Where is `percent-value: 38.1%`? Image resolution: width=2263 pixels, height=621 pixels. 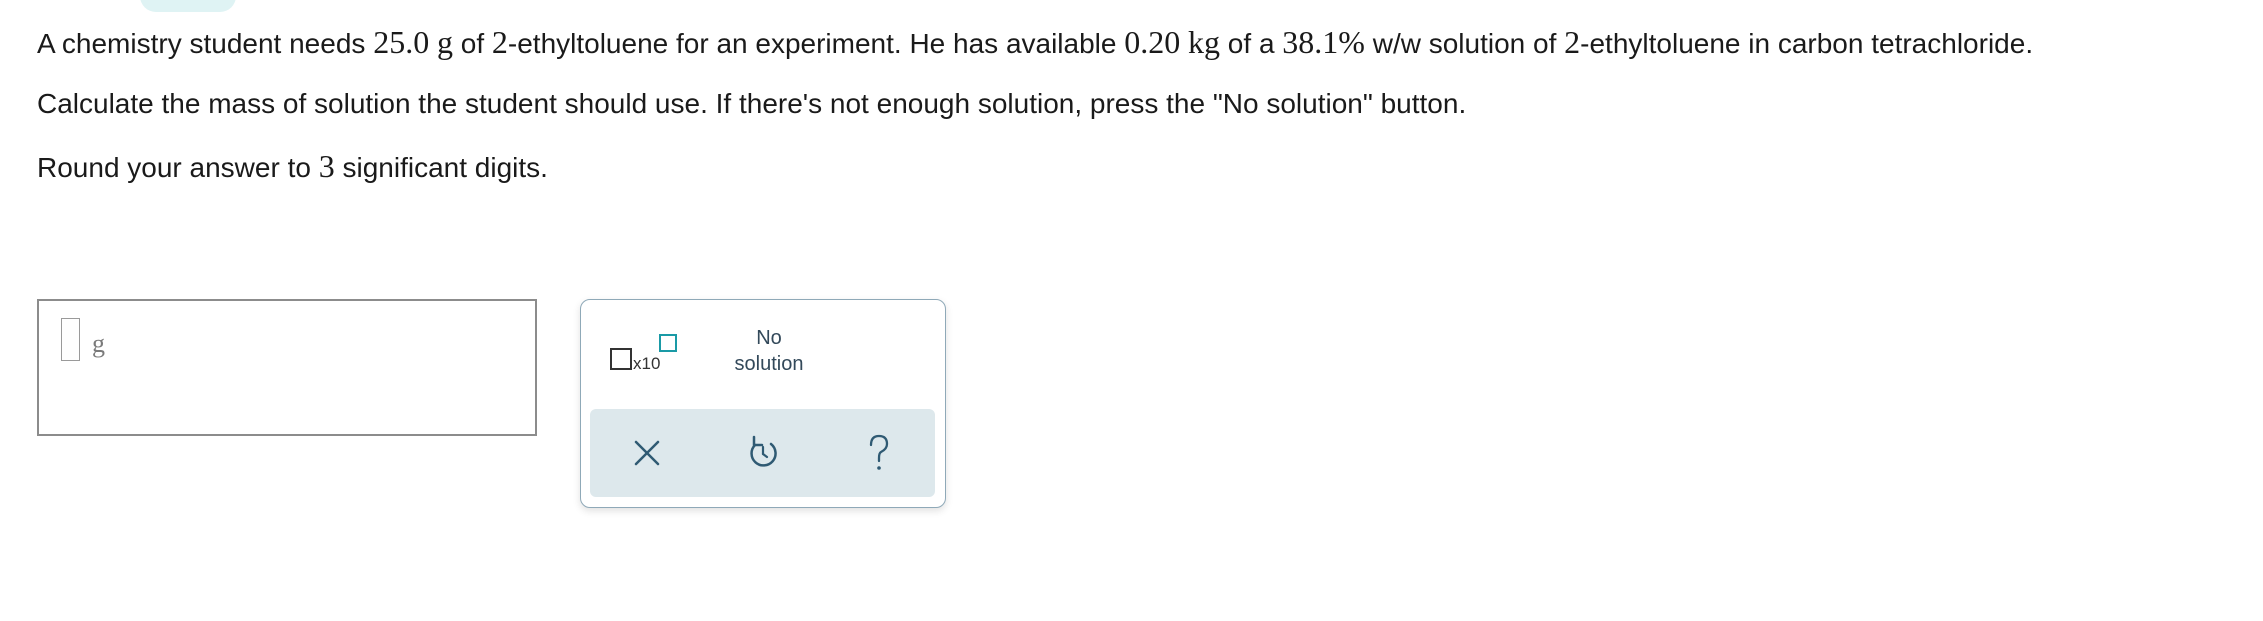
percent-value: 38.1% is located at coordinates (1323, 42).